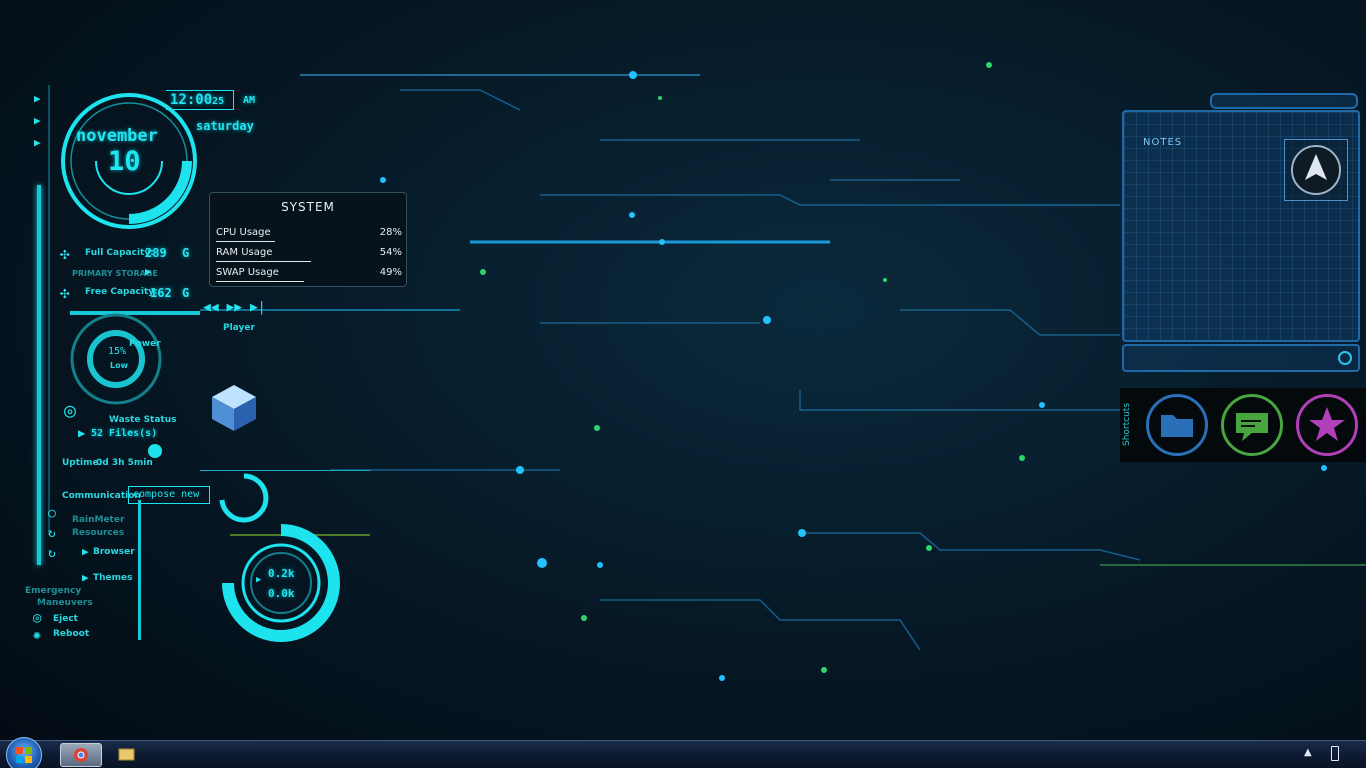 The height and width of the screenshot is (768, 1366). Describe the element at coordinates (53, 591) in the screenshot. I see `emergency-label: Emergency` at that location.